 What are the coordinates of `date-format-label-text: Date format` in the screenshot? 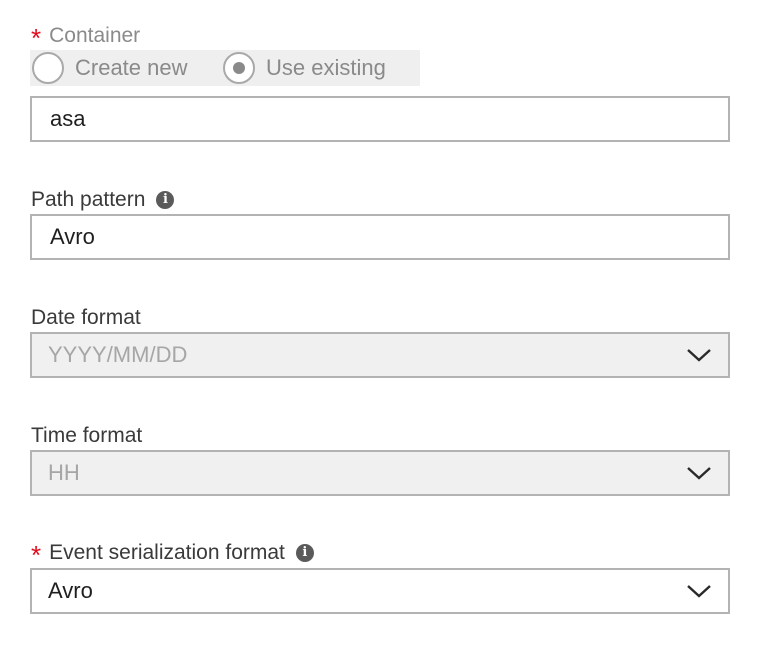 It's located at (86, 317).